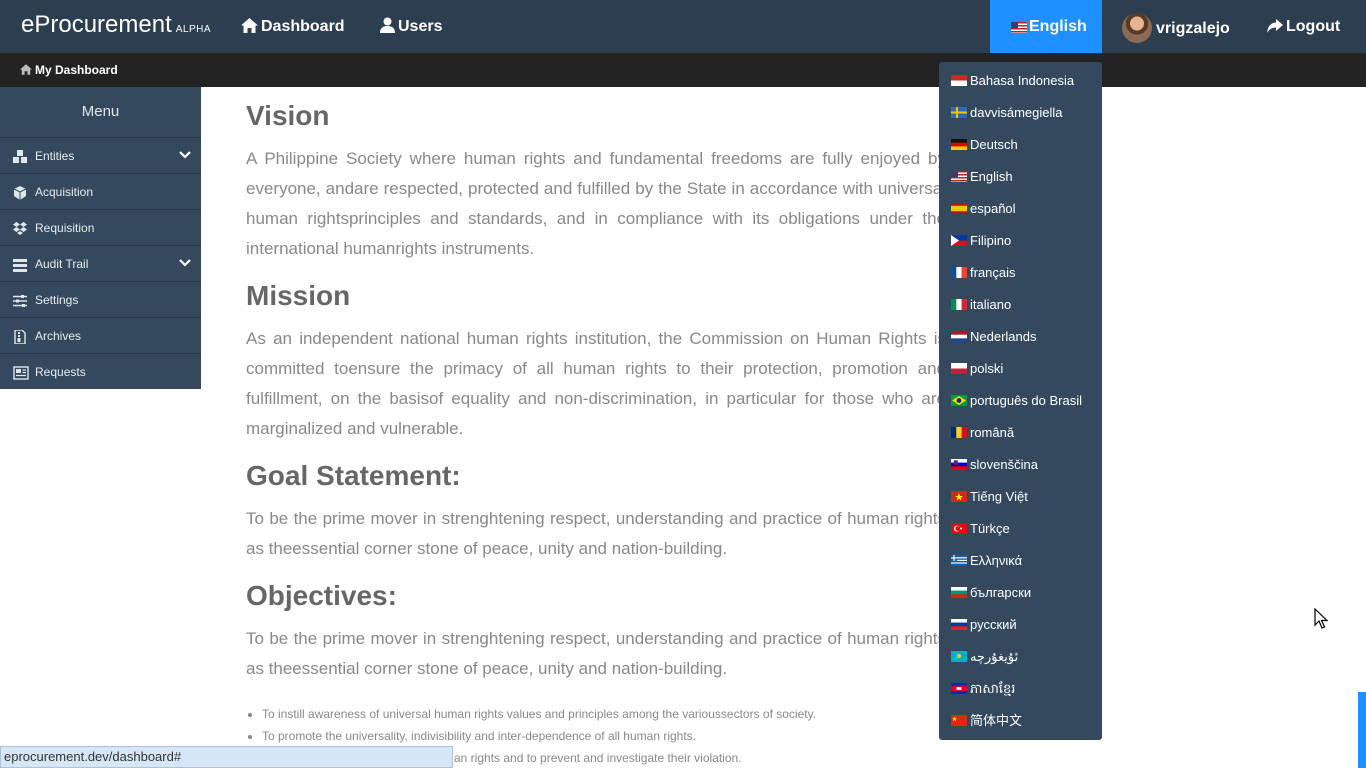 The height and width of the screenshot is (769, 1366). Describe the element at coordinates (100, 155) in the screenshot. I see `sidebar-item-entities: Entities` at that location.